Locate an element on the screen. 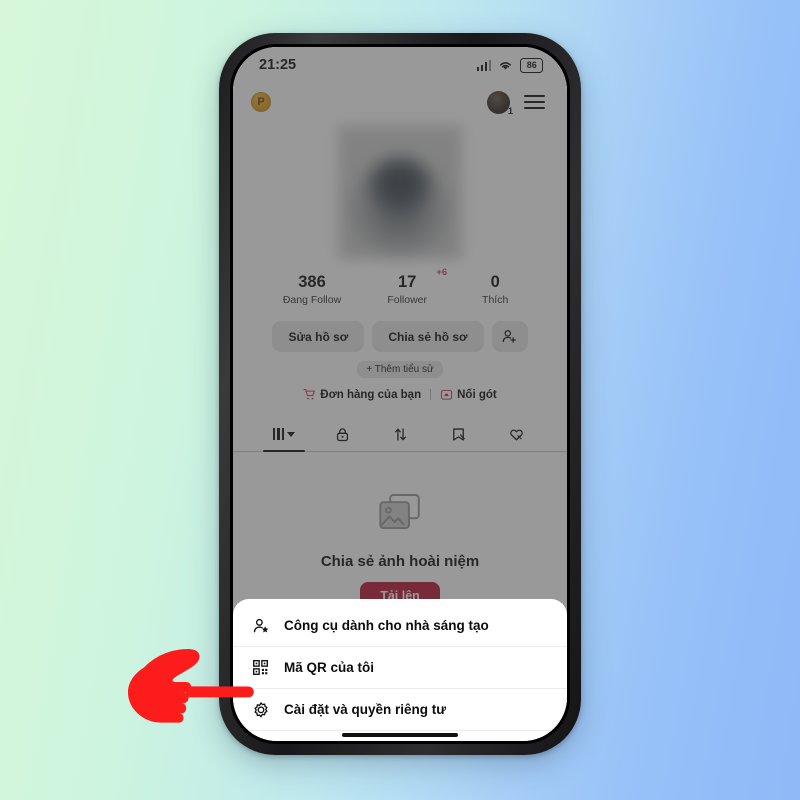 This screenshot has width=800, height=800. menu-item-my-qr: Mã QR của tôi is located at coordinates (400, 668).